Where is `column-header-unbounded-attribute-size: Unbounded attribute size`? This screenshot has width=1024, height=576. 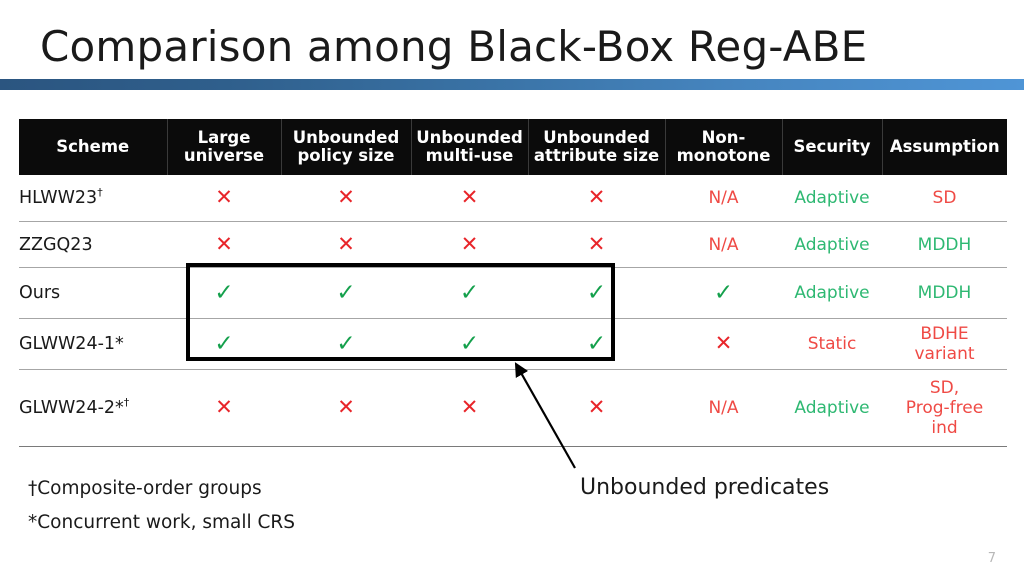
column-header-unbounded-attribute-size: Unbounded attribute size is located at coordinates (596, 147).